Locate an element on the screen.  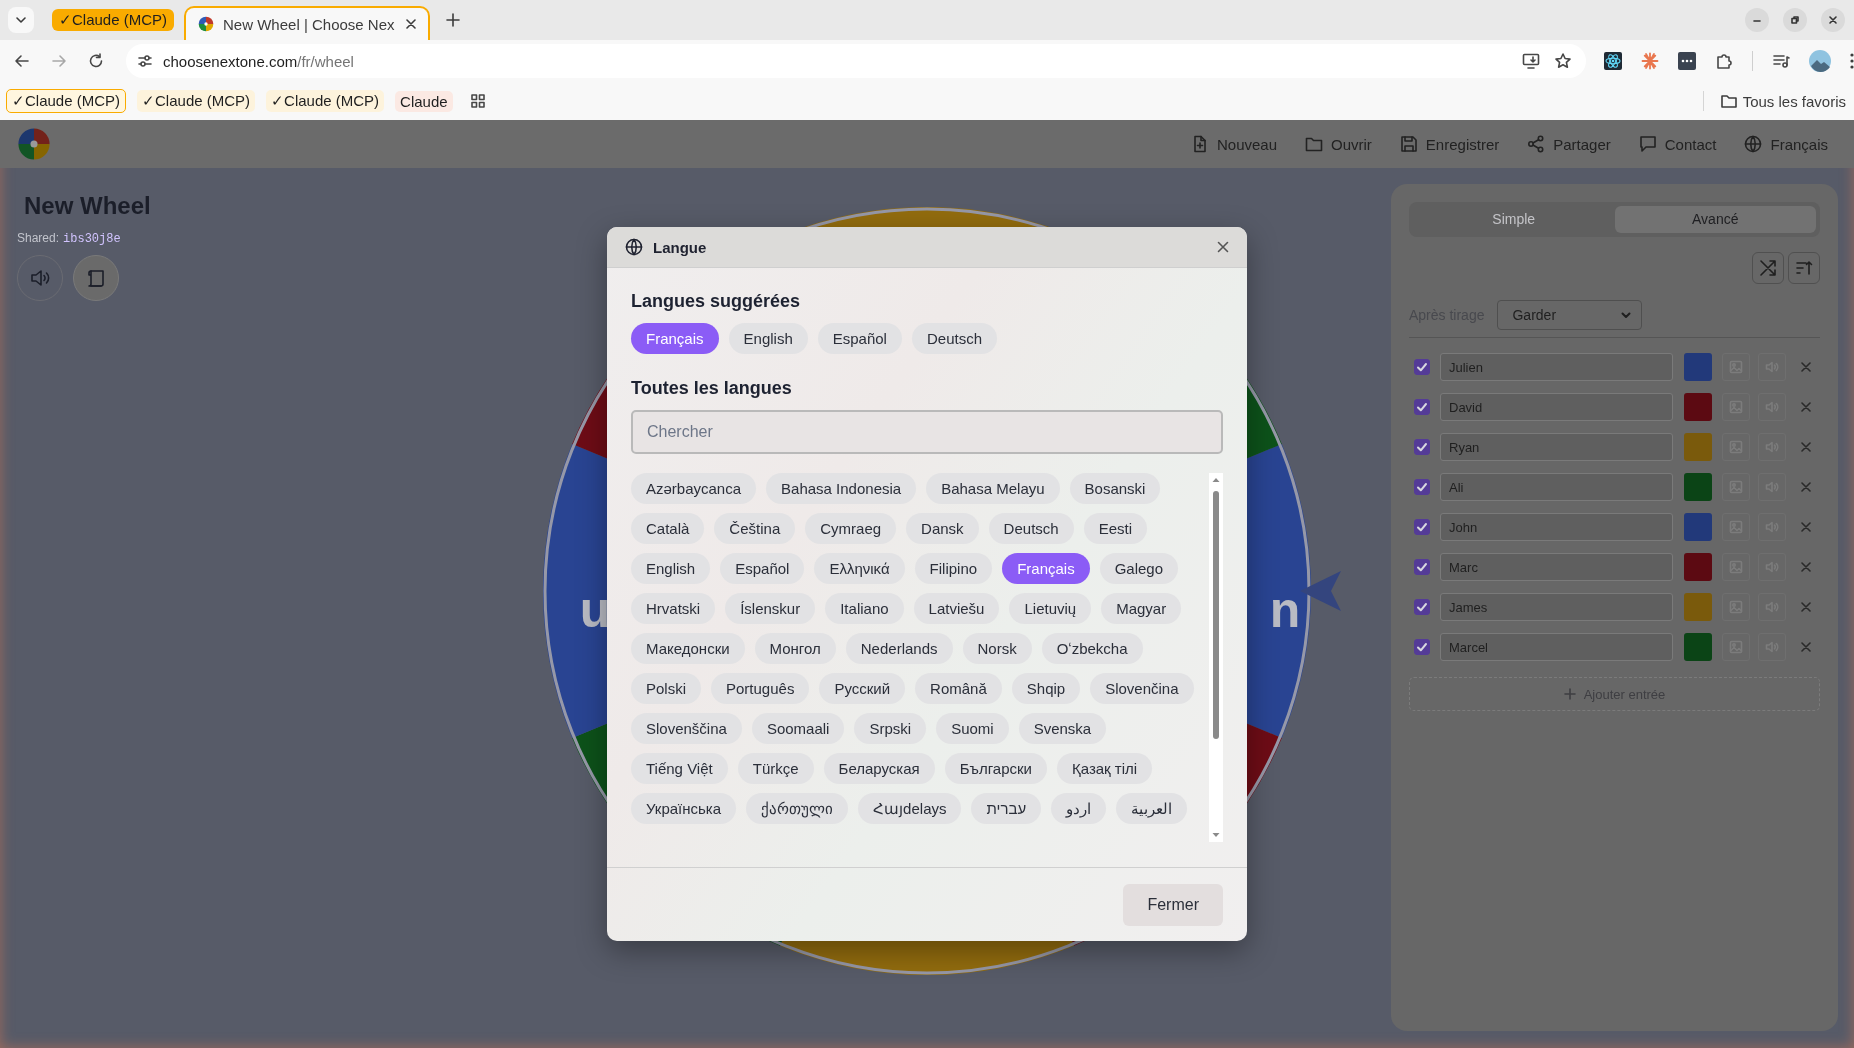
shuffle-button is located at coordinates (1768, 268).